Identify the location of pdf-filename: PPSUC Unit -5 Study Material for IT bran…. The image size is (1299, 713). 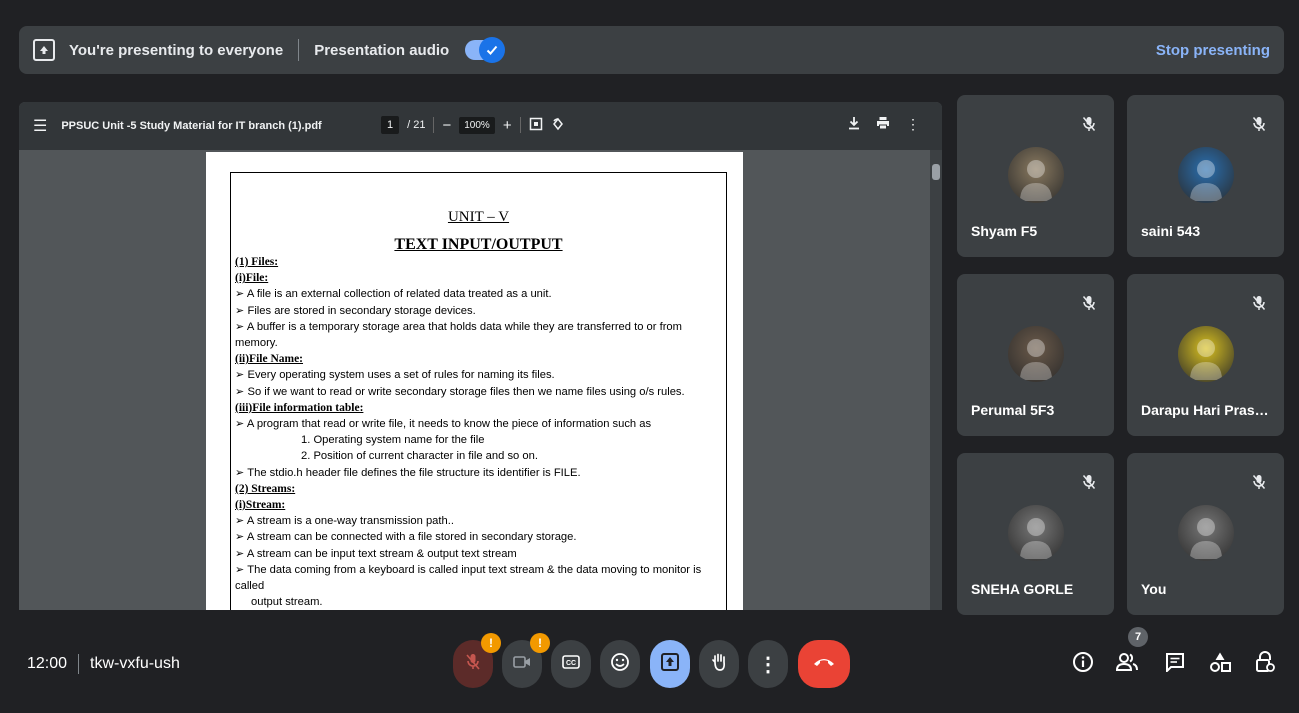
(191, 126).